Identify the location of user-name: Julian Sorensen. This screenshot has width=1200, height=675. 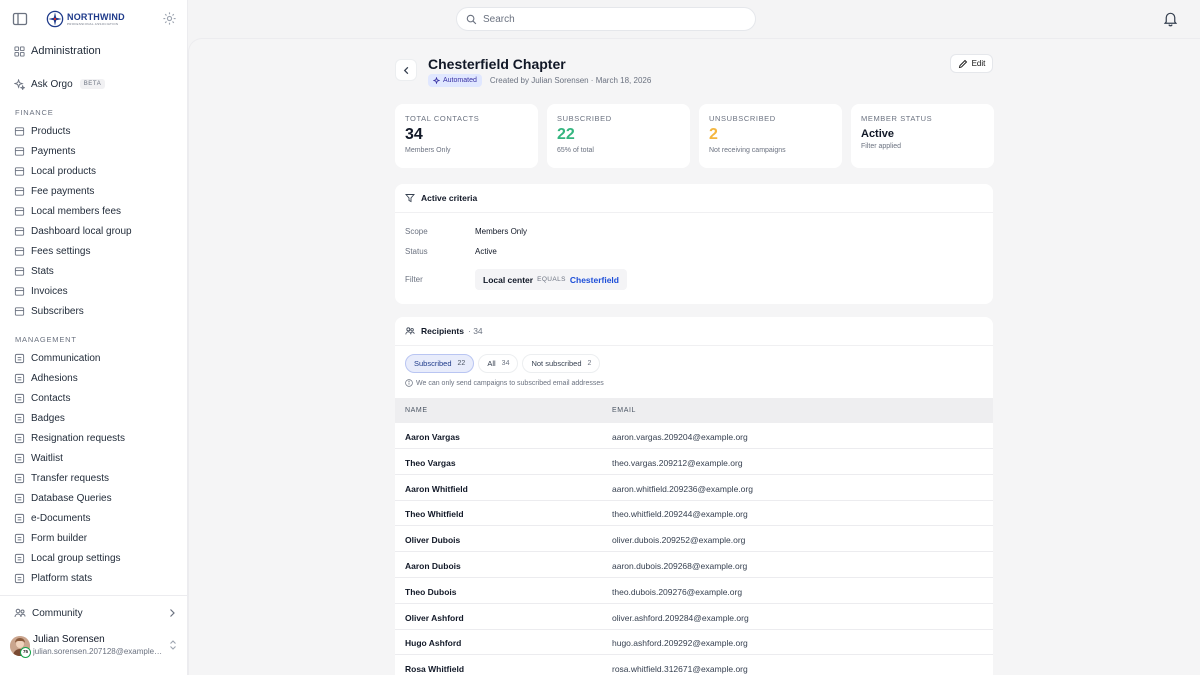
(69, 639).